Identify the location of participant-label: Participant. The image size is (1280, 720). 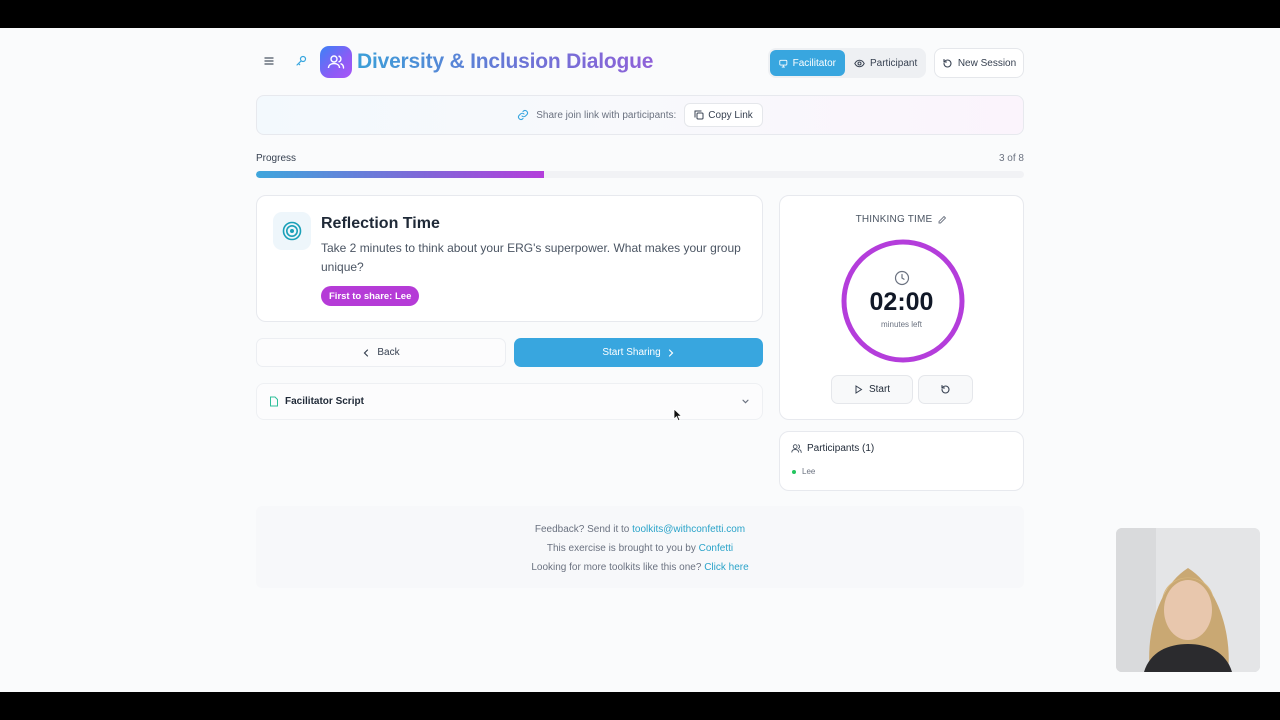
(894, 63).